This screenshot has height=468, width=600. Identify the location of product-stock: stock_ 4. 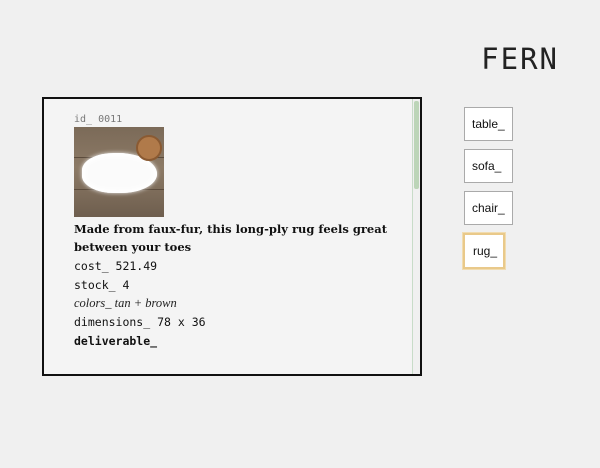
(102, 285).